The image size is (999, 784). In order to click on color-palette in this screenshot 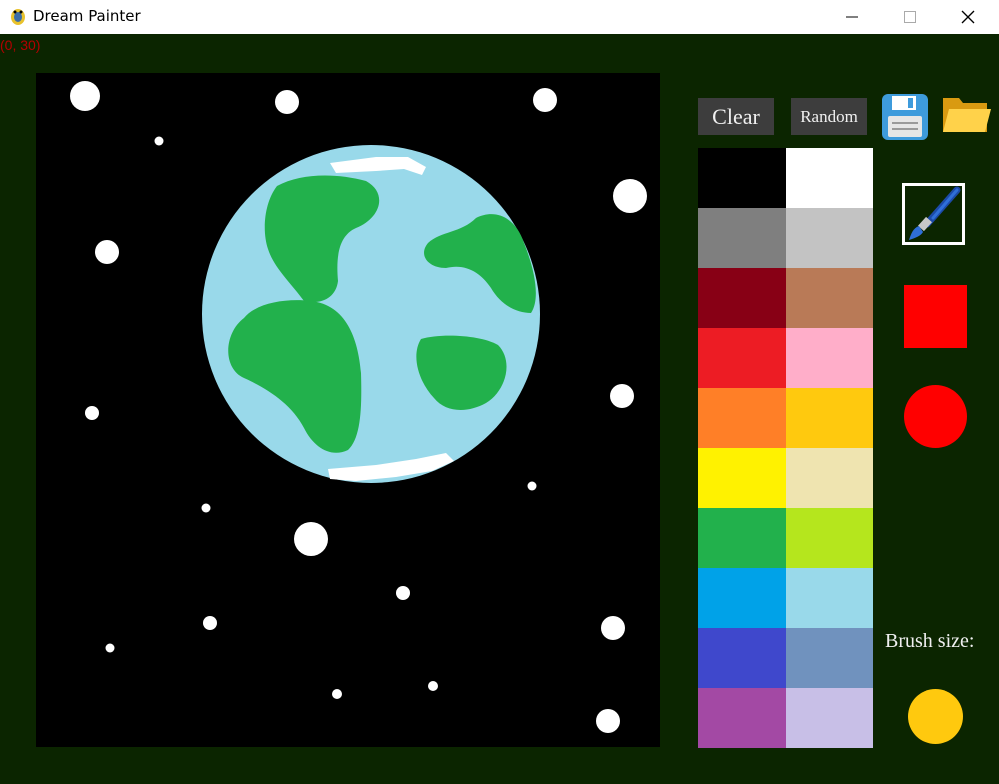, I will do `click(785, 448)`.